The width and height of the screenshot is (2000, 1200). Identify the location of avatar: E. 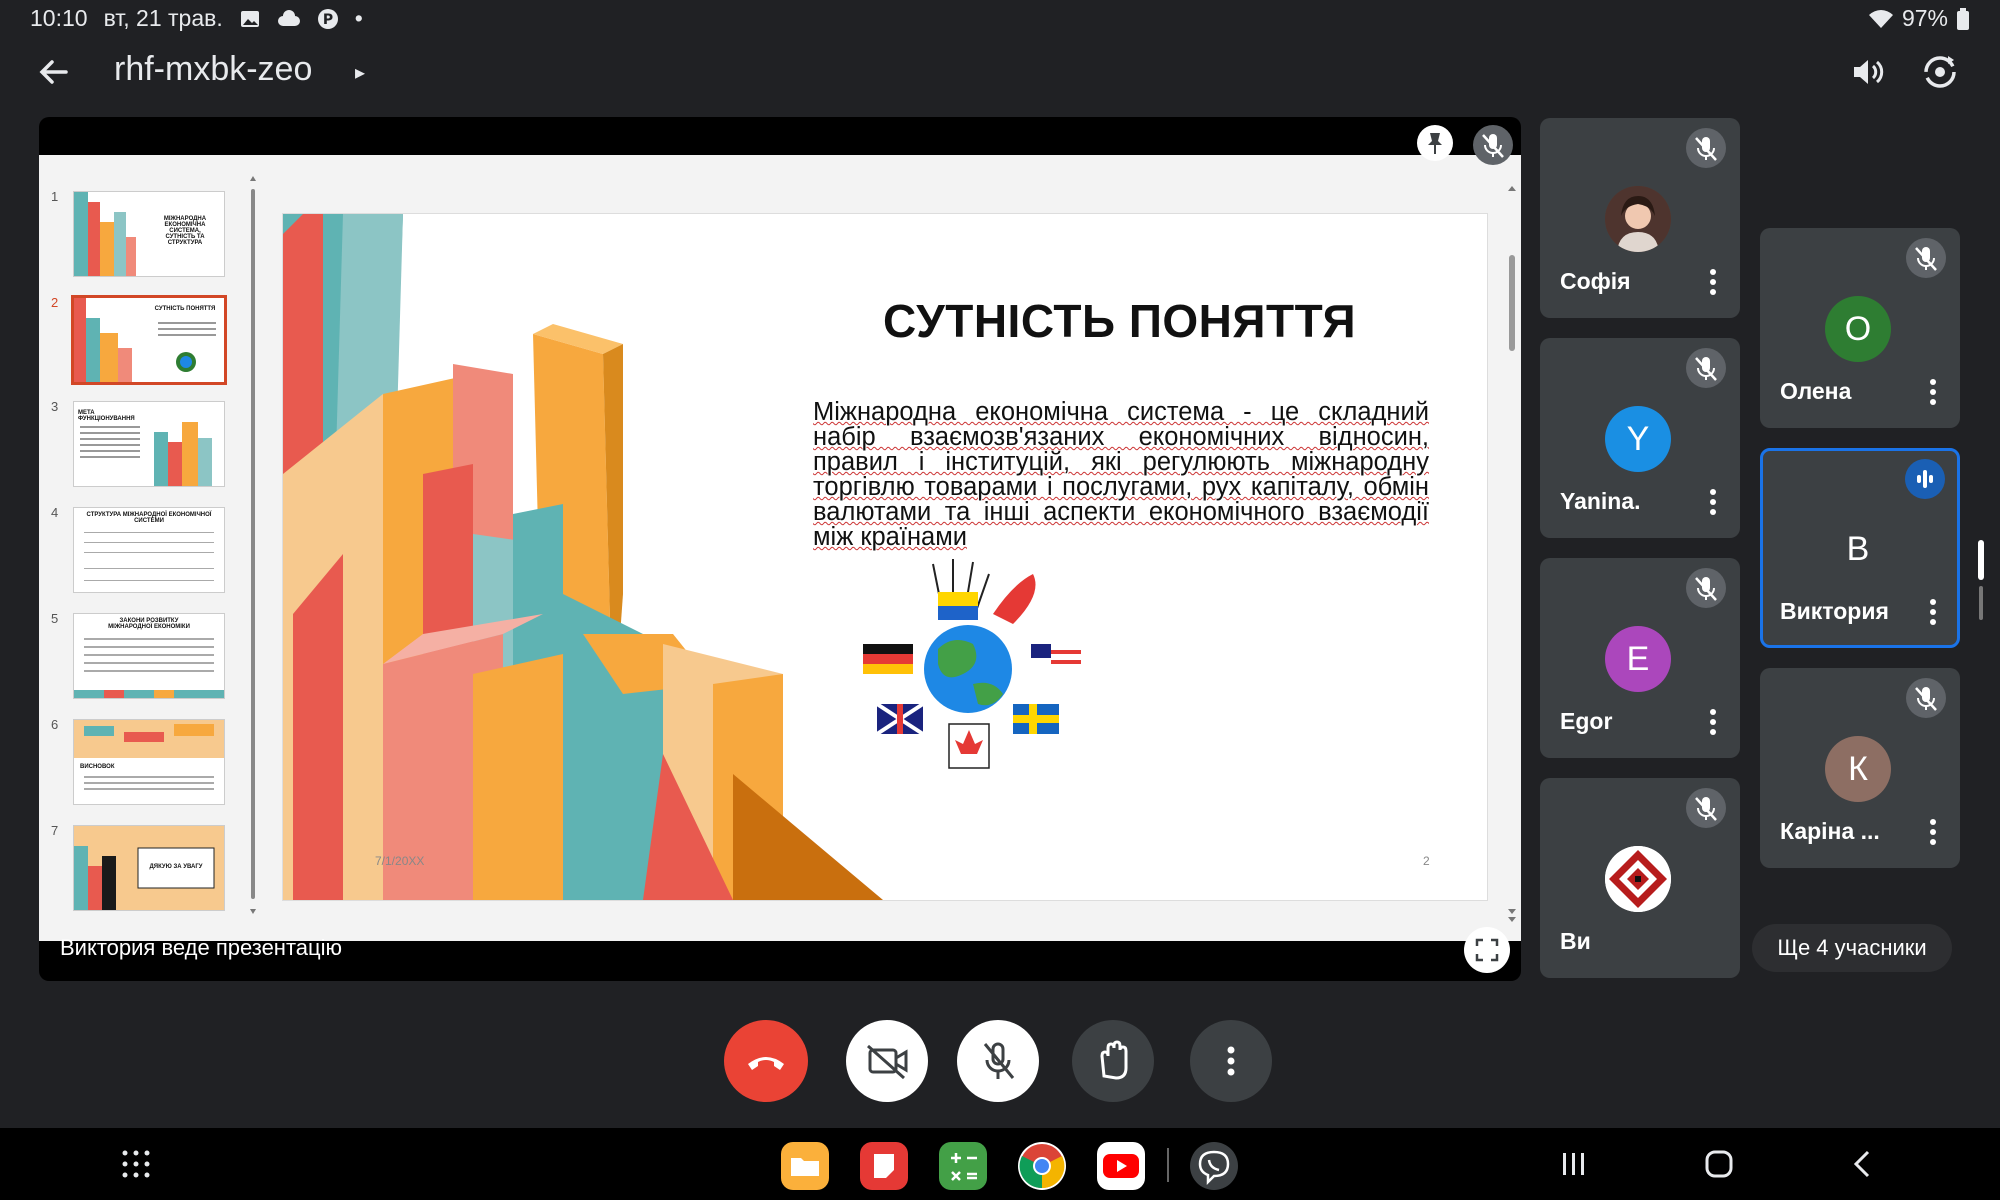
(1638, 659).